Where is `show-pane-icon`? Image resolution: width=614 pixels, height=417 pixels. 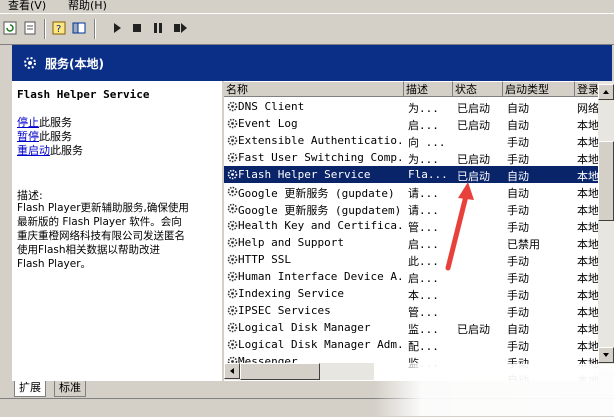
show-pane-icon is located at coordinates (80, 29).